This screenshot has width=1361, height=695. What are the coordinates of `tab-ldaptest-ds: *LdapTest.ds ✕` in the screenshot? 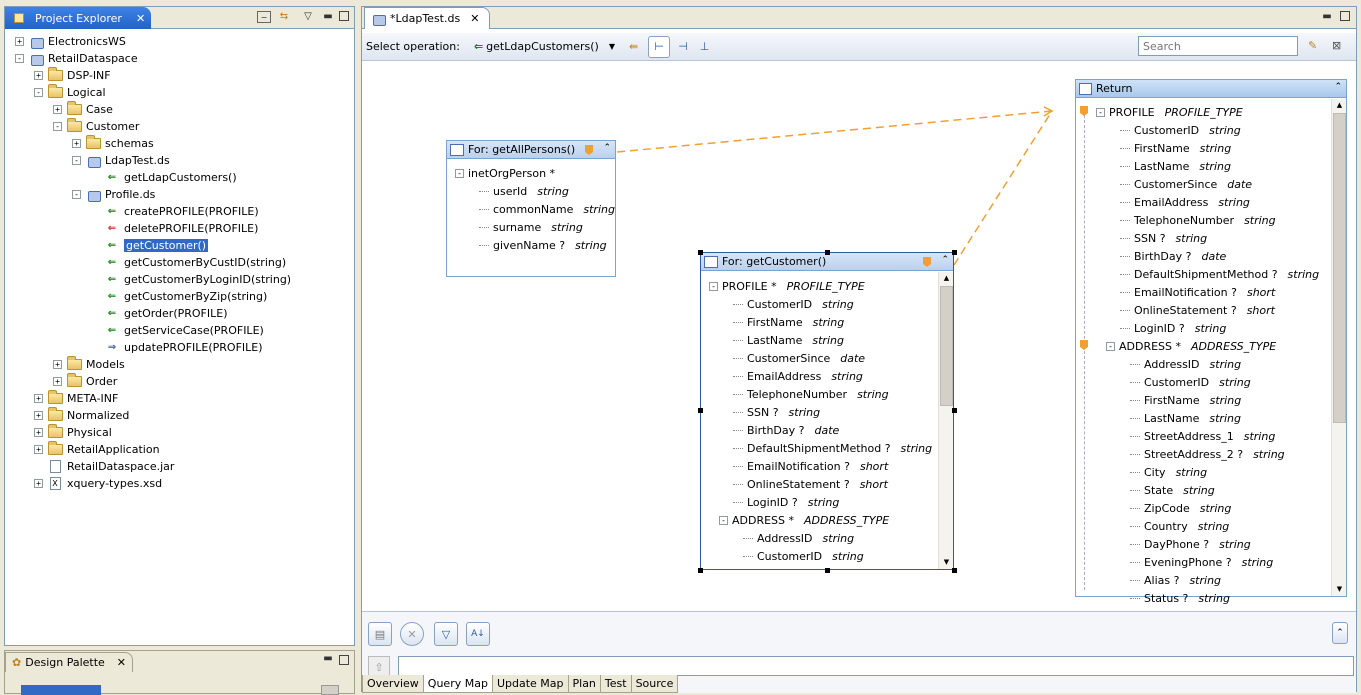 It's located at (427, 18).